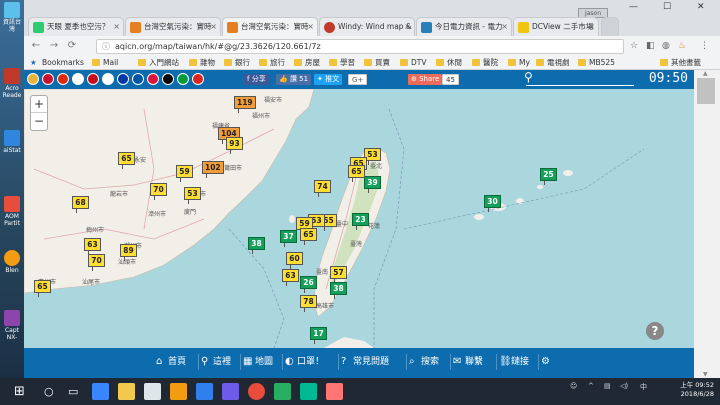 This screenshot has height=405, width=720. Describe the element at coordinates (701, 7) in the screenshot. I see `close-window-icon: ✕` at that location.